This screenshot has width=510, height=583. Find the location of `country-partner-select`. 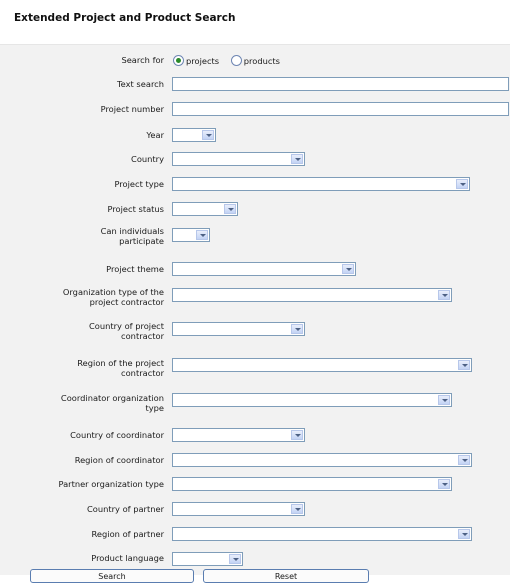

country-partner-select is located at coordinates (238, 509).